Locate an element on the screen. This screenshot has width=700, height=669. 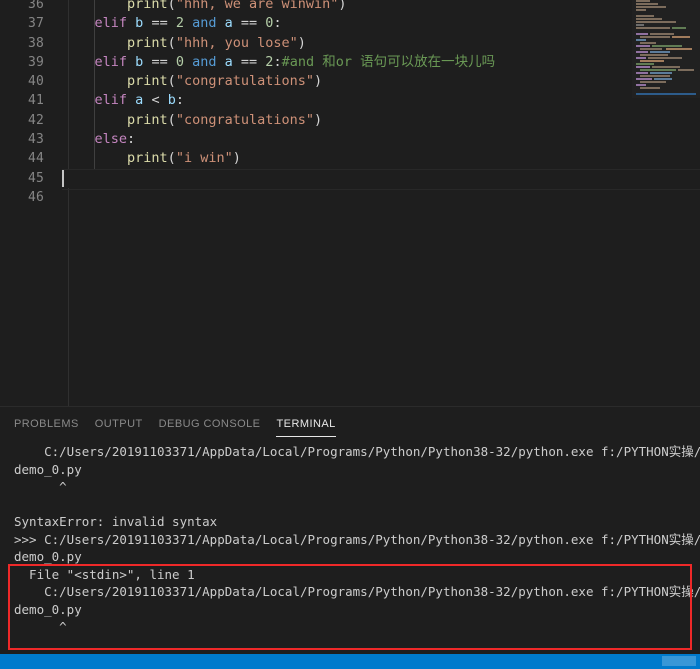
text-cursor is located at coordinates (63, 178).